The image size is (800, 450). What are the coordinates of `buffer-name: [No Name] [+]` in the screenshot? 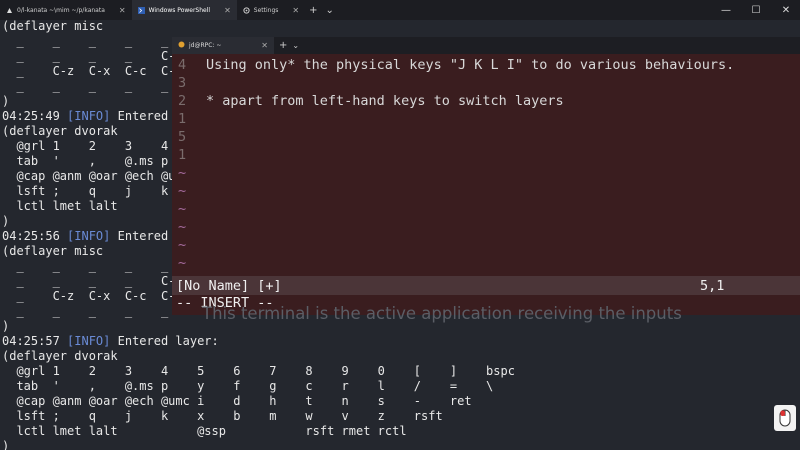 It's located at (229, 285).